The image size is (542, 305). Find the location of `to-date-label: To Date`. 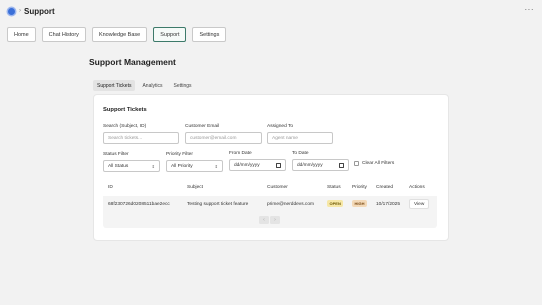

to-date-label: To Date is located at coordinates (300, 153).